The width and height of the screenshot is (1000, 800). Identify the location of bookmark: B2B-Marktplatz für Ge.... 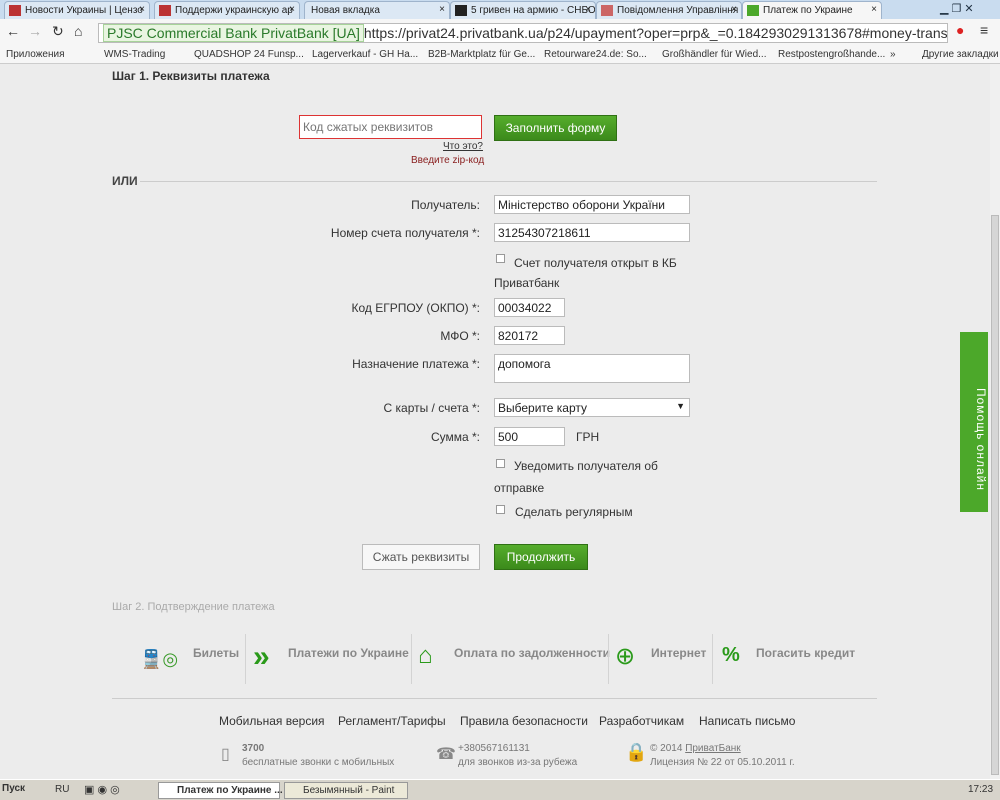
(481, 54).